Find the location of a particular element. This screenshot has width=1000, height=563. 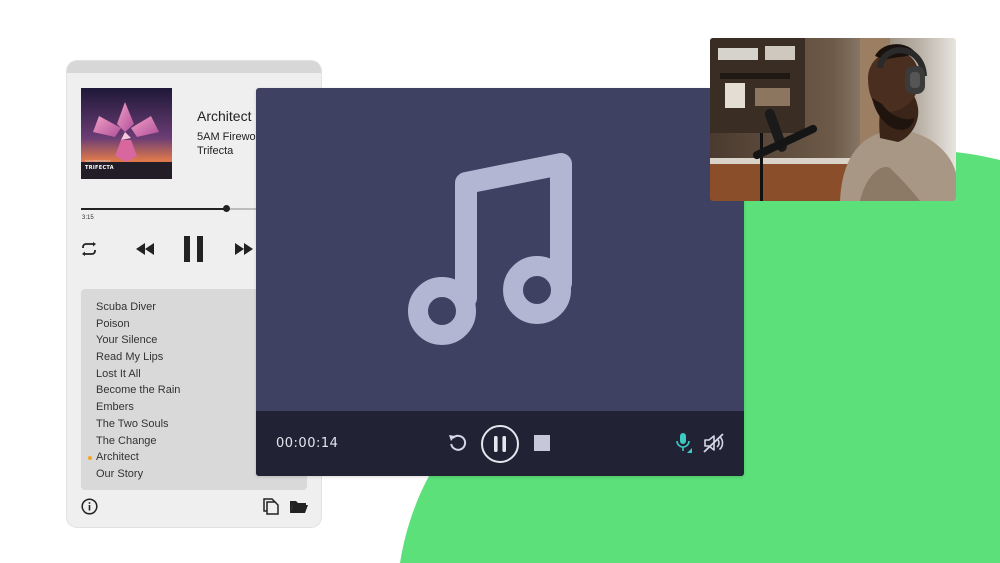

microphone-icon is located at coordinates (684, 443).